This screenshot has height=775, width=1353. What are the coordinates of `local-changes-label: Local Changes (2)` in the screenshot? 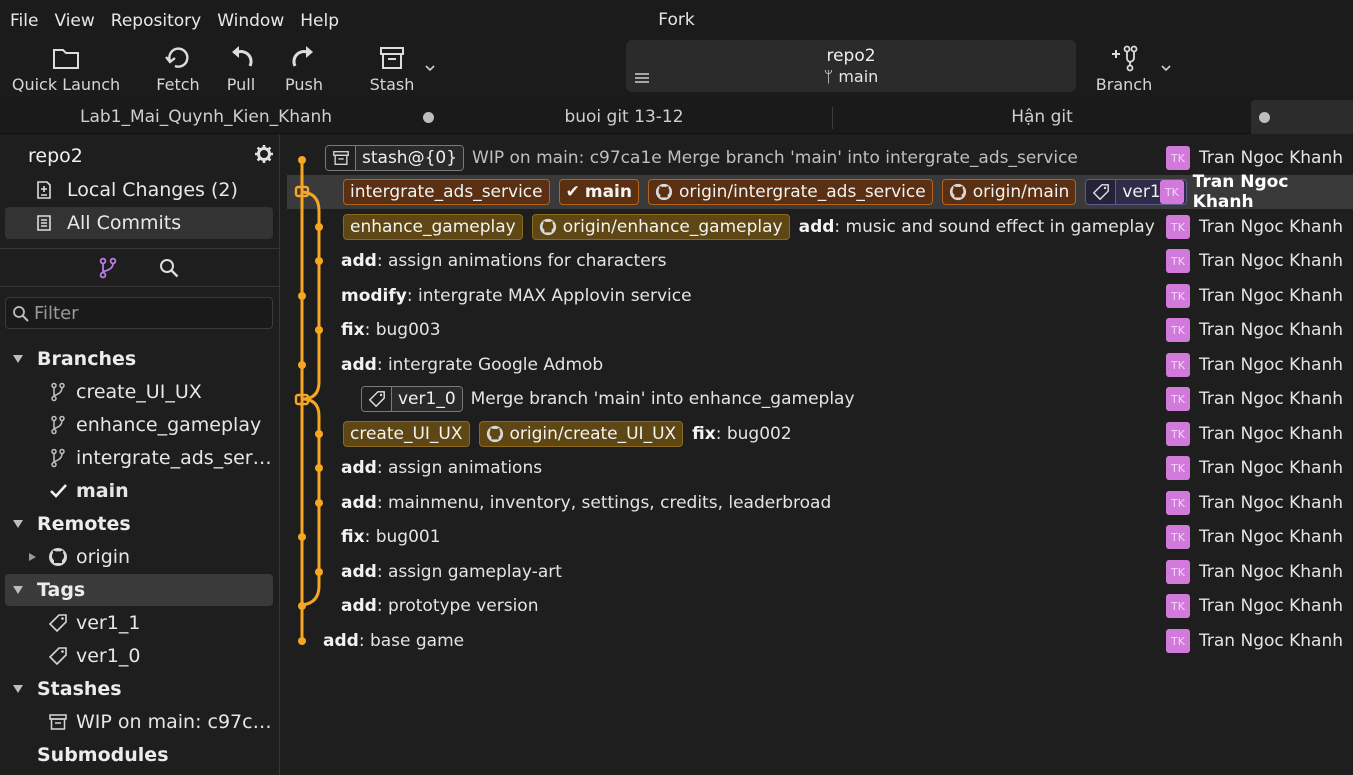 It's located at (152, 190).